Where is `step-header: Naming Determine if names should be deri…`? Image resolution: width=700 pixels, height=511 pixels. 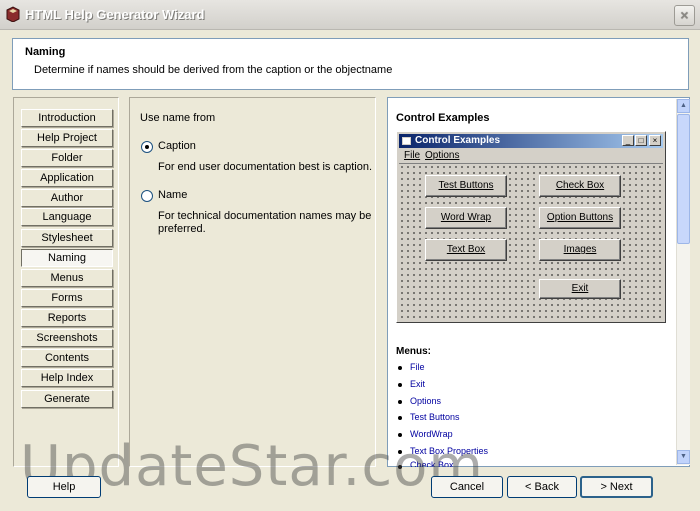 step-header: Naming Determine if names should be deri… is located at coordinates (350, 64).